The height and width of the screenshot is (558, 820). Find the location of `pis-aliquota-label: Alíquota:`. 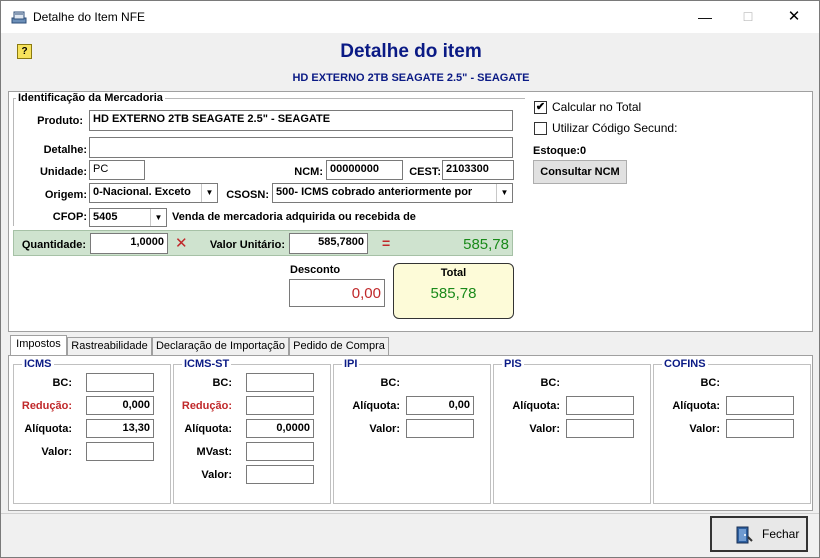

pis-aliquota-label: Alíquota: is located at coordinates (536, 406).